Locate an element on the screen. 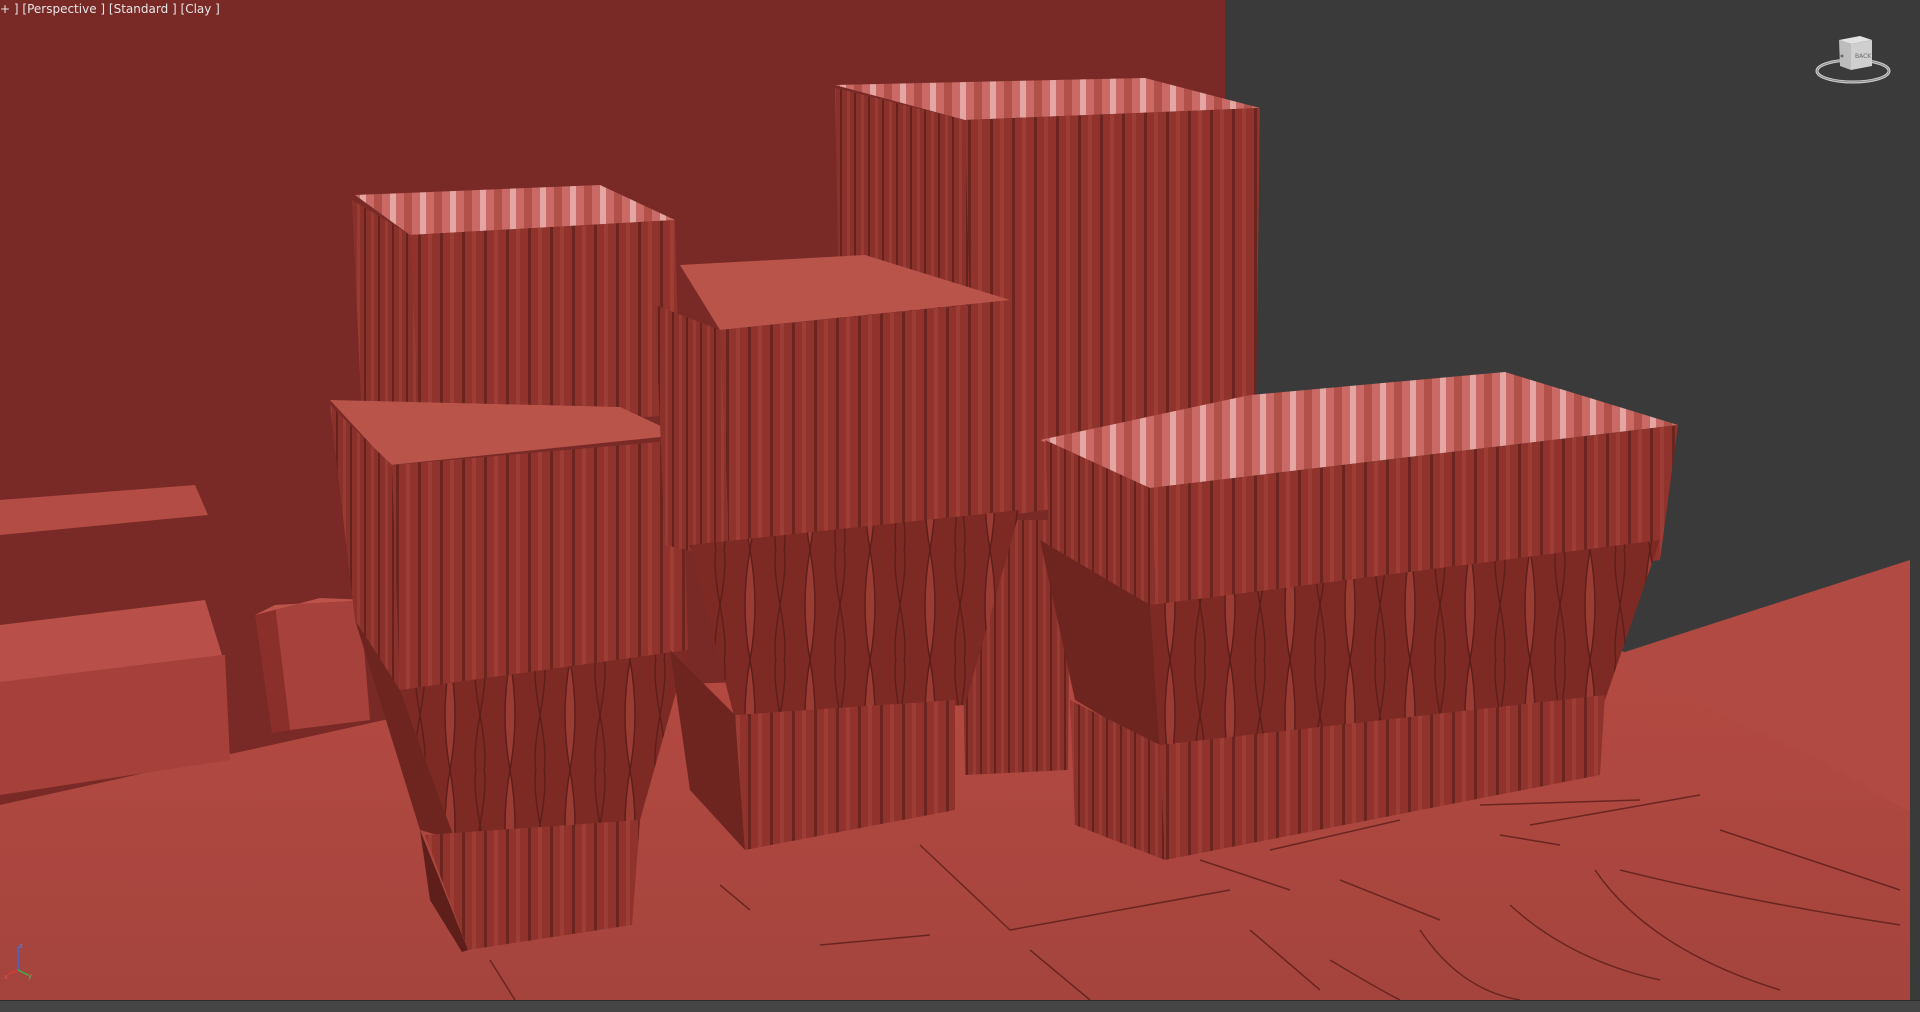 Image resolution: width=1920 pixels, height=1012 pixels. axis-y-label: y is located at coordinates (30, 976).